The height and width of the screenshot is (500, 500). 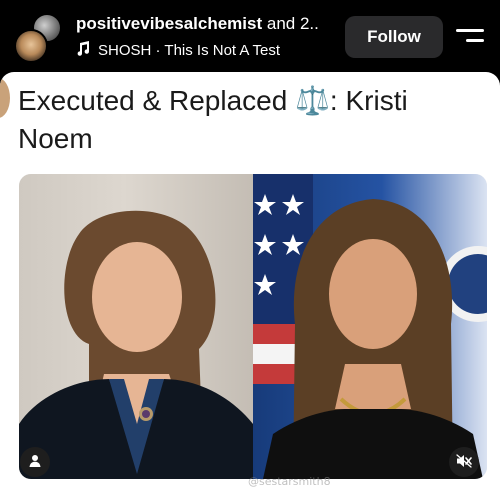 What do you see at coordinates (213, 119) in the screenshot?
I see `post-headline: Executed & Replaced ⚖️: Kristi Noem` at bounding box center [213, 119].